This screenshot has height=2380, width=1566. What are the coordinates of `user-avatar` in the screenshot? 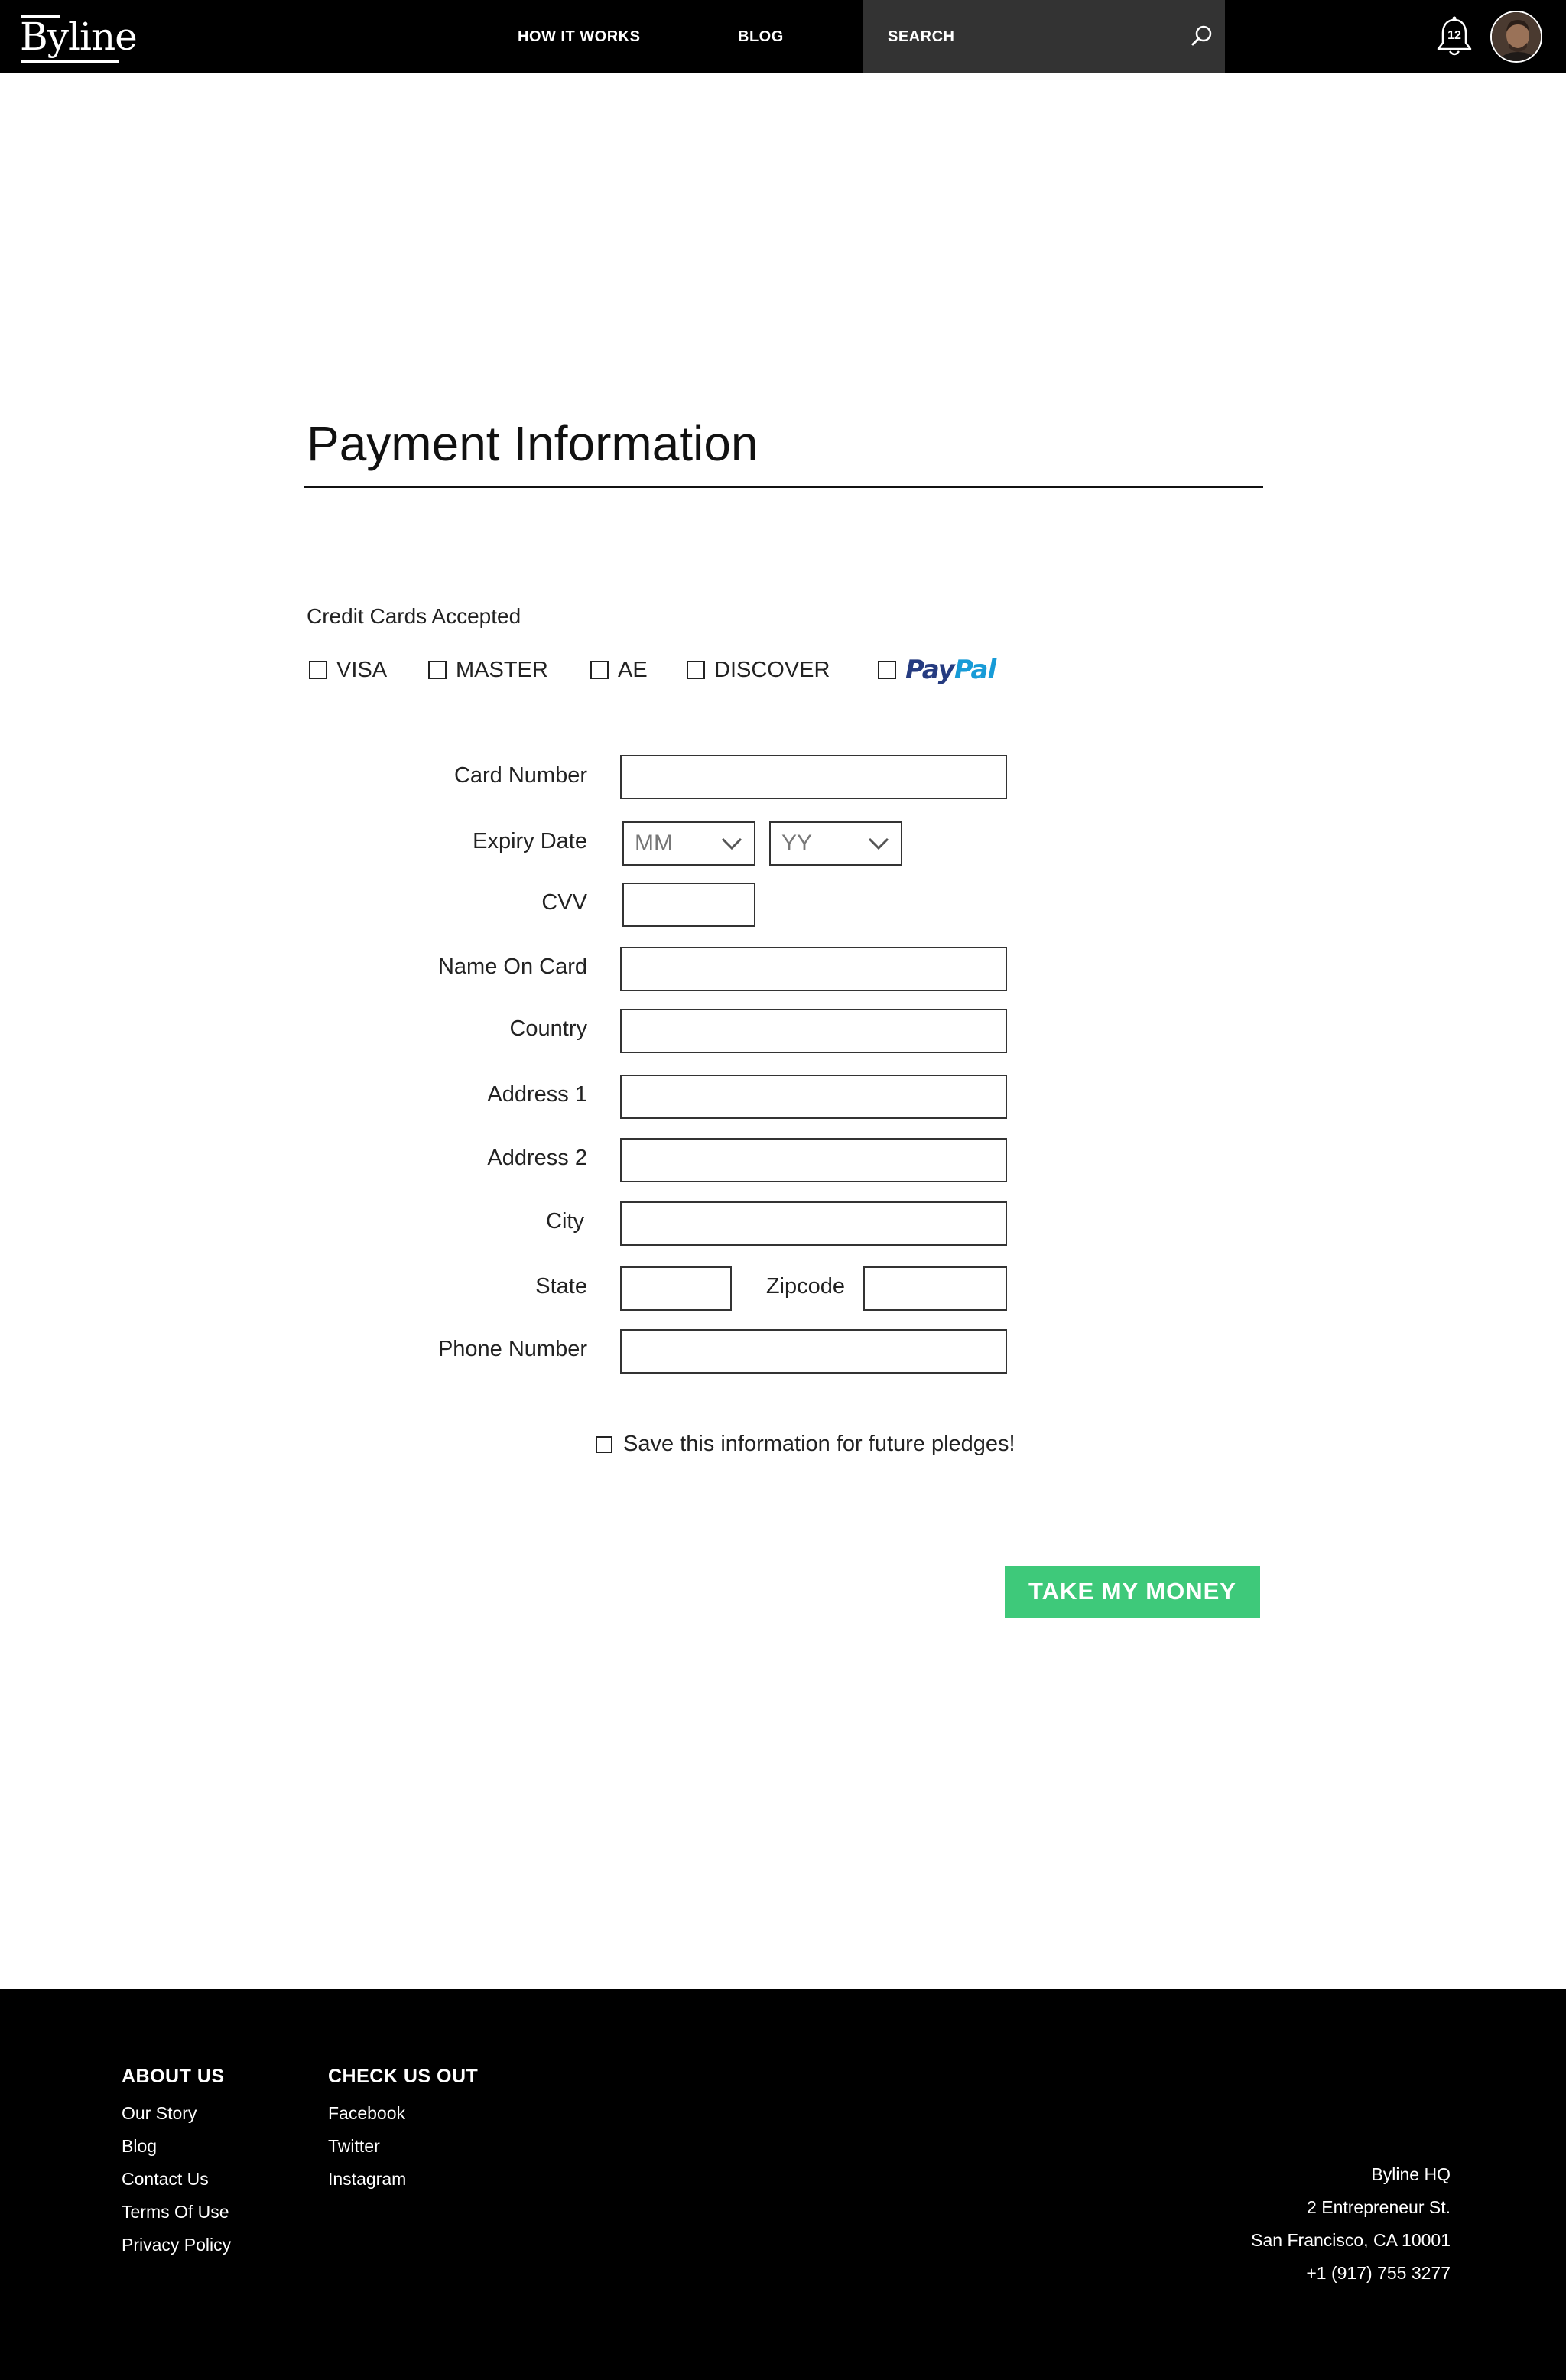 It's located at (1516, 37).